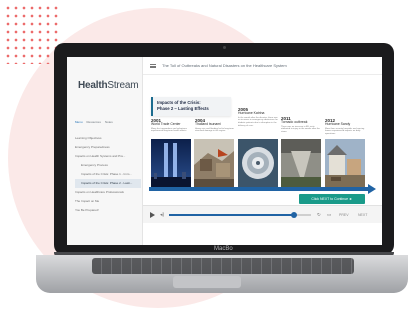  What do you see at coordinates (223, 249) in the screenshot?
I see `laptop-brand-label: MacBo` at bounding box center [223, 249].